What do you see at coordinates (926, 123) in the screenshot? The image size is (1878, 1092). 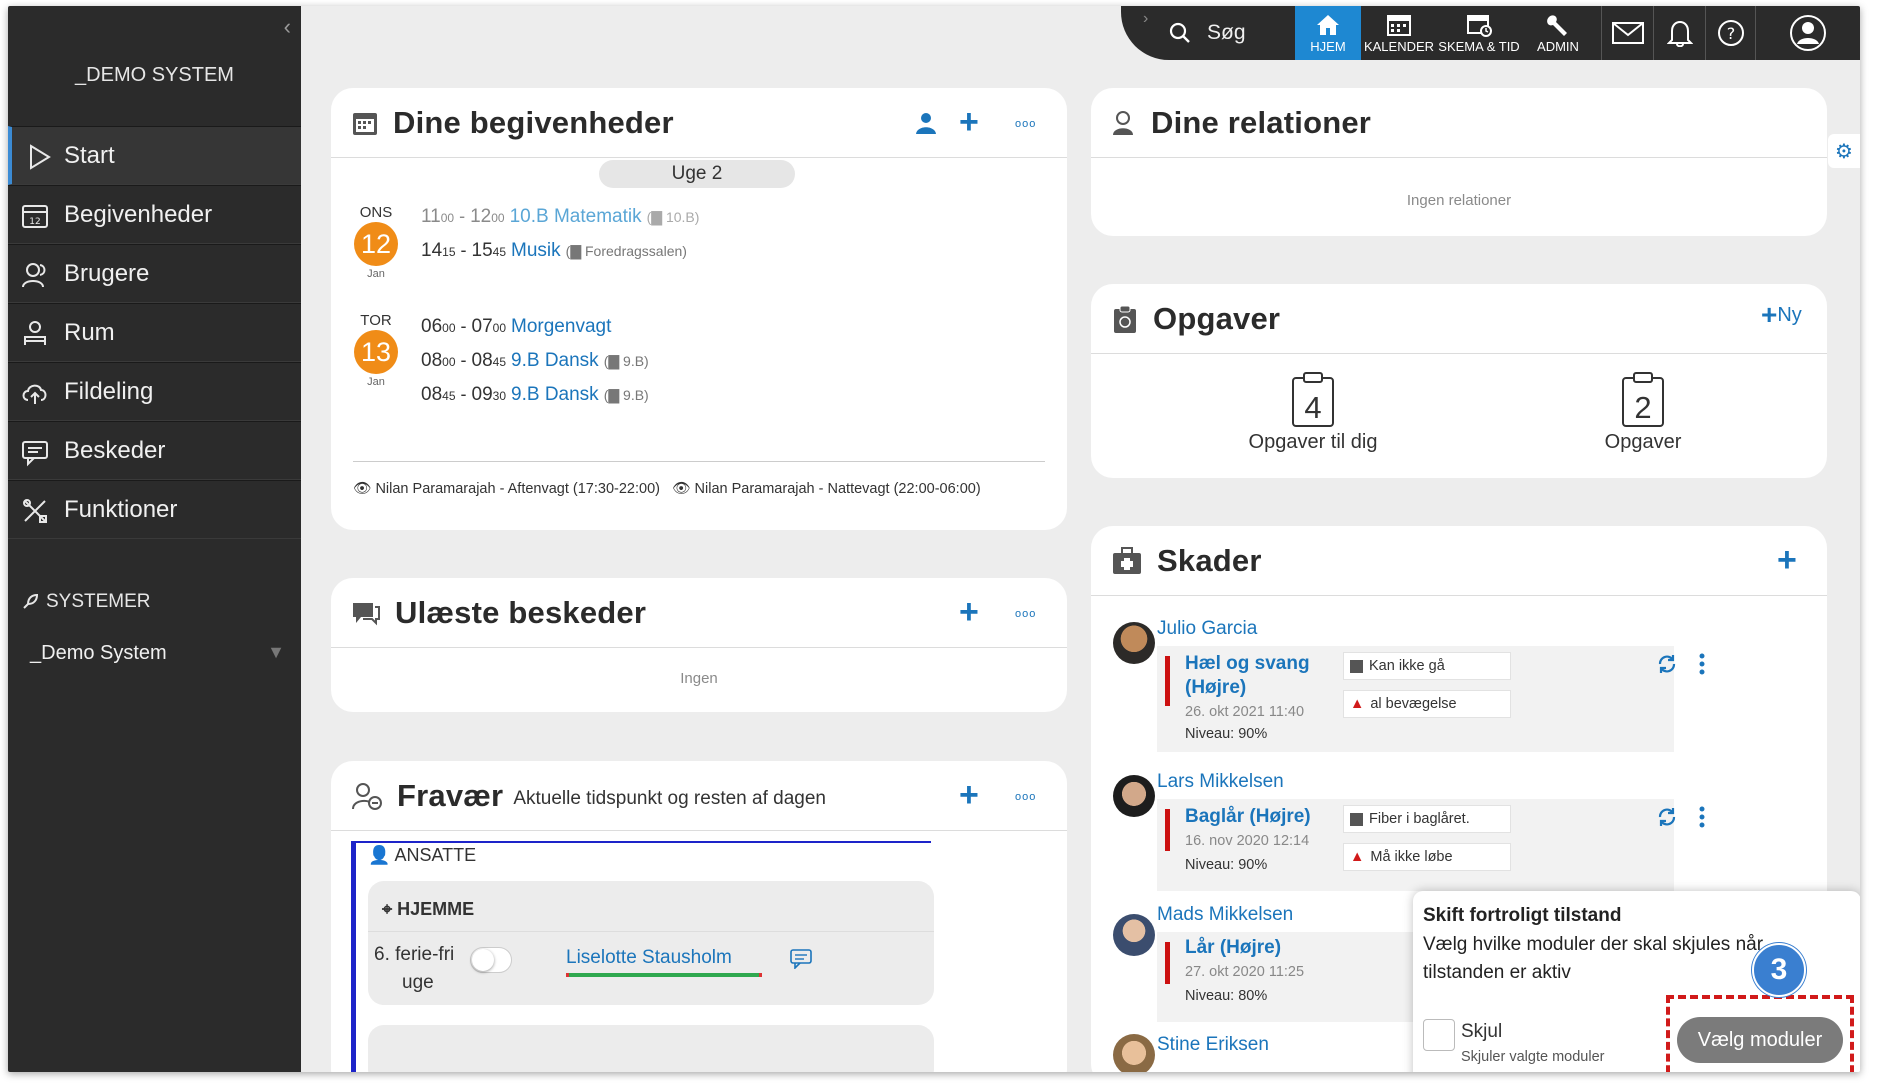 I see `group-user-icon` at bounding box center [926, 123].